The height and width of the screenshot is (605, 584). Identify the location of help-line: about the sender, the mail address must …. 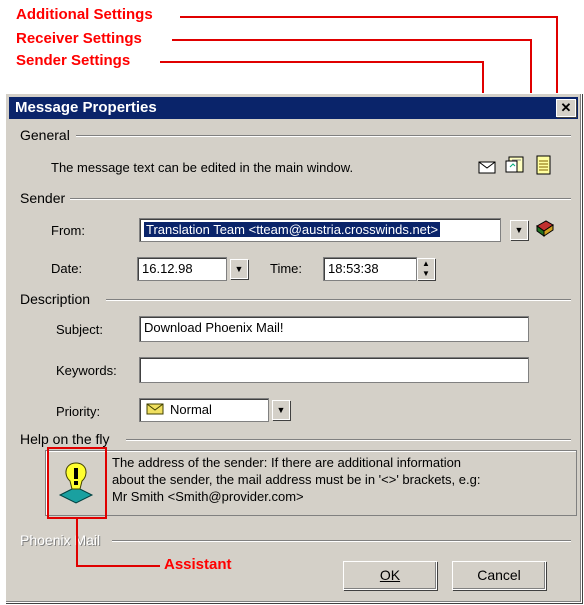
(296, 479).